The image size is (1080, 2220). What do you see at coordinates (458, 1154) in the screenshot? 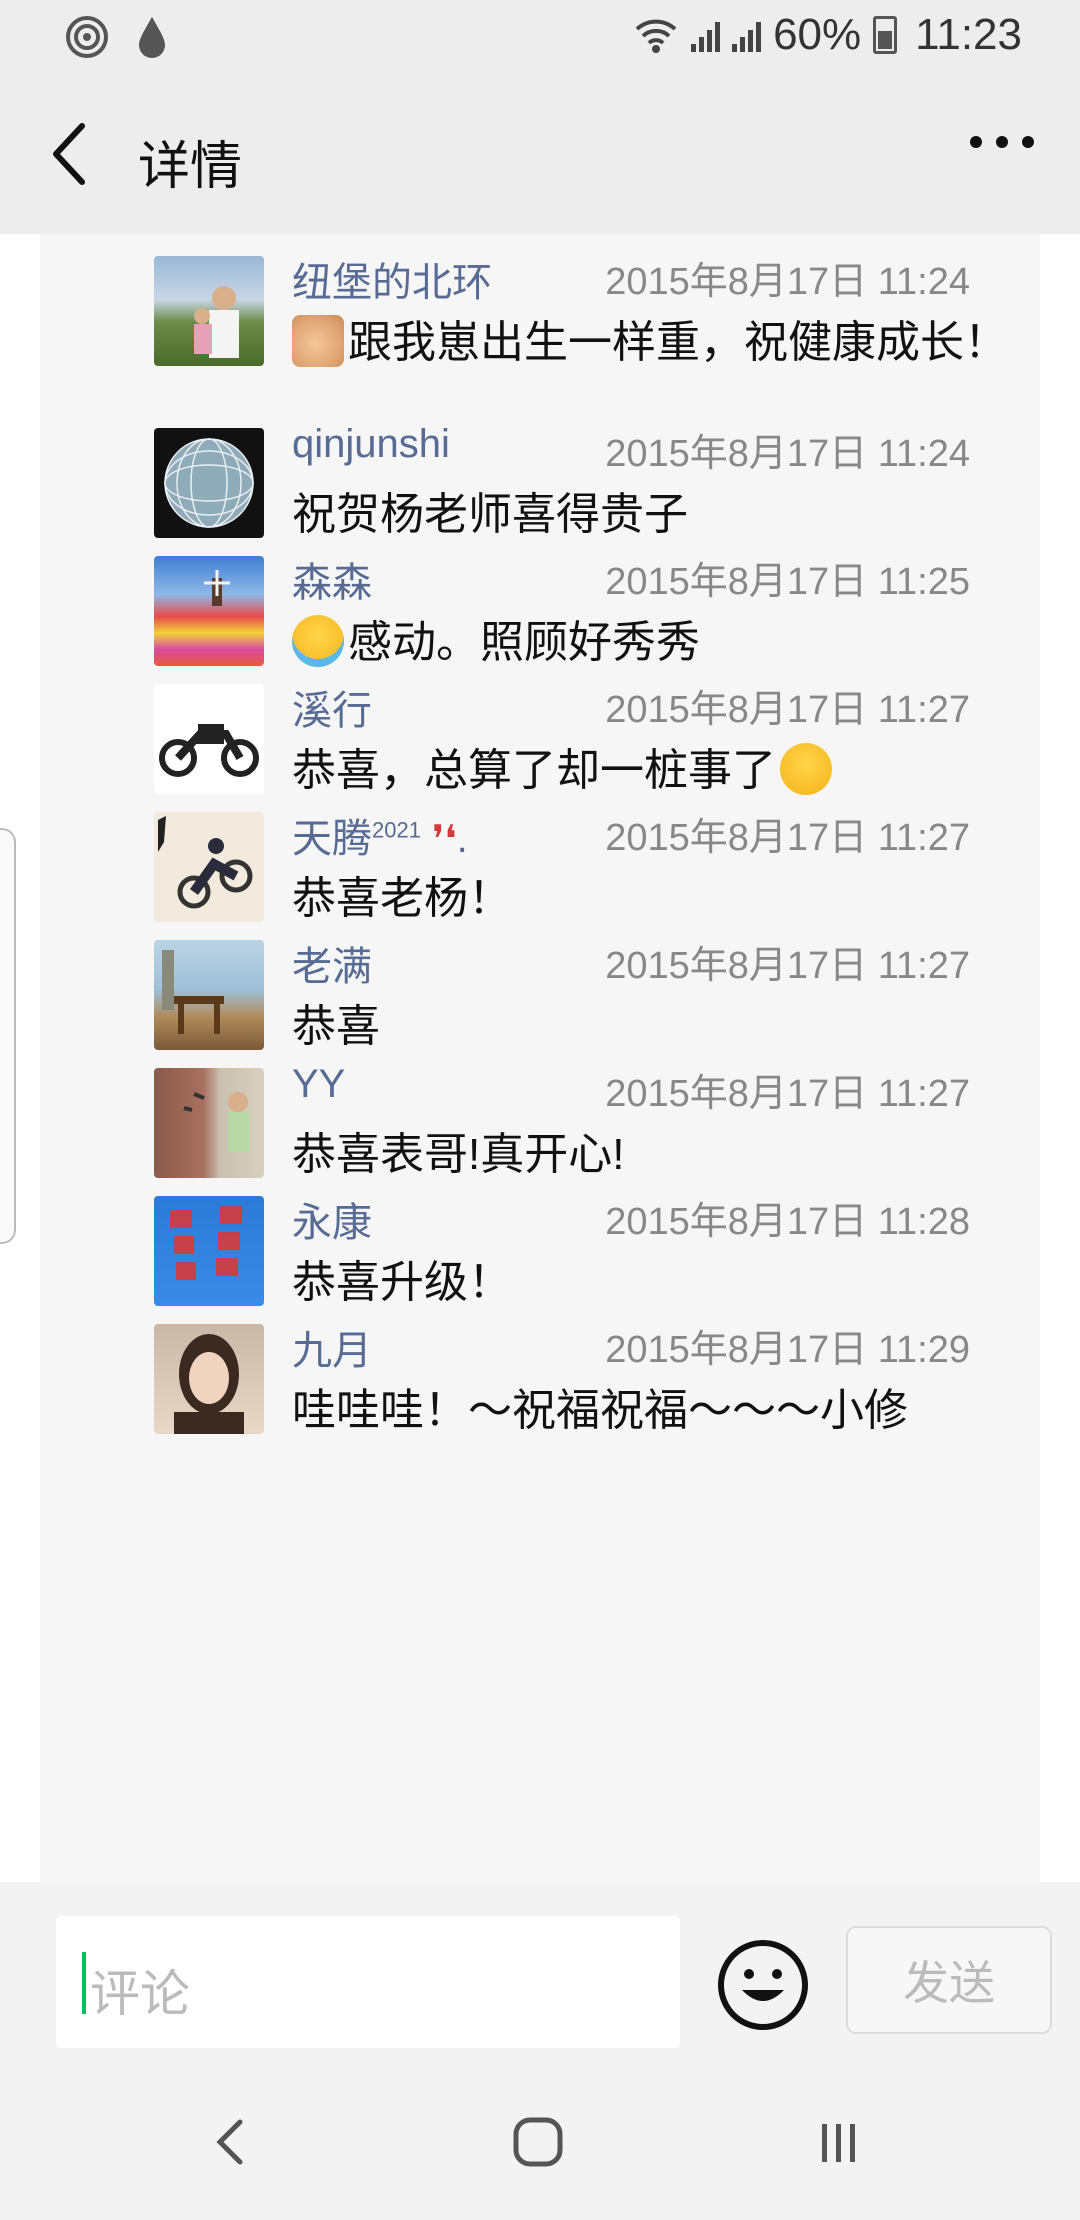
I see `comment-text: 恭喜表哥!真开心!` at bounding box center [458, 1154].